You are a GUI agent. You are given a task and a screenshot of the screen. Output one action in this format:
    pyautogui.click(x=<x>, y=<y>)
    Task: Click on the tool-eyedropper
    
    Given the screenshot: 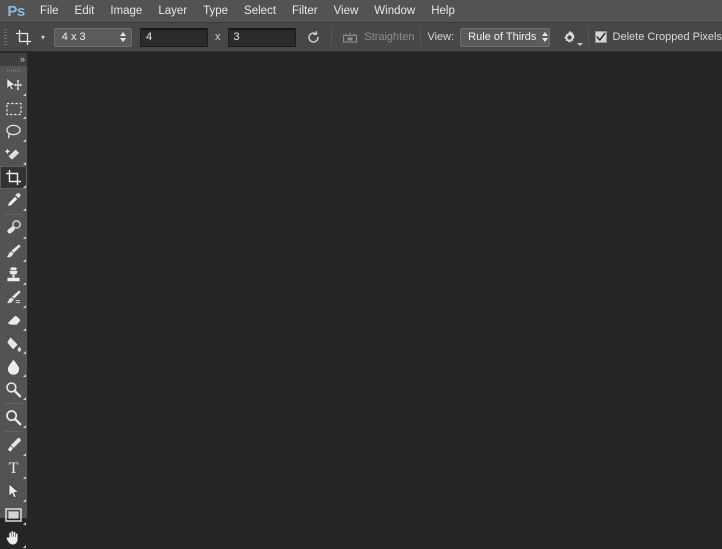 What is the action you would take?
    pyautogui.click(x=13, y=200)
    